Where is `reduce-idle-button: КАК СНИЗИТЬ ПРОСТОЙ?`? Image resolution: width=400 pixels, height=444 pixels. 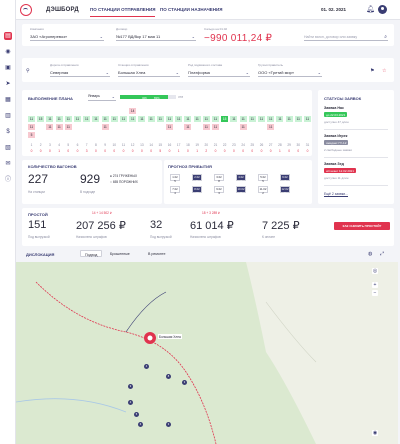 reduce-idle-button: КАК СНИЗИТЬ ПРОСТОЙ? is located at coordinates (362, 226).